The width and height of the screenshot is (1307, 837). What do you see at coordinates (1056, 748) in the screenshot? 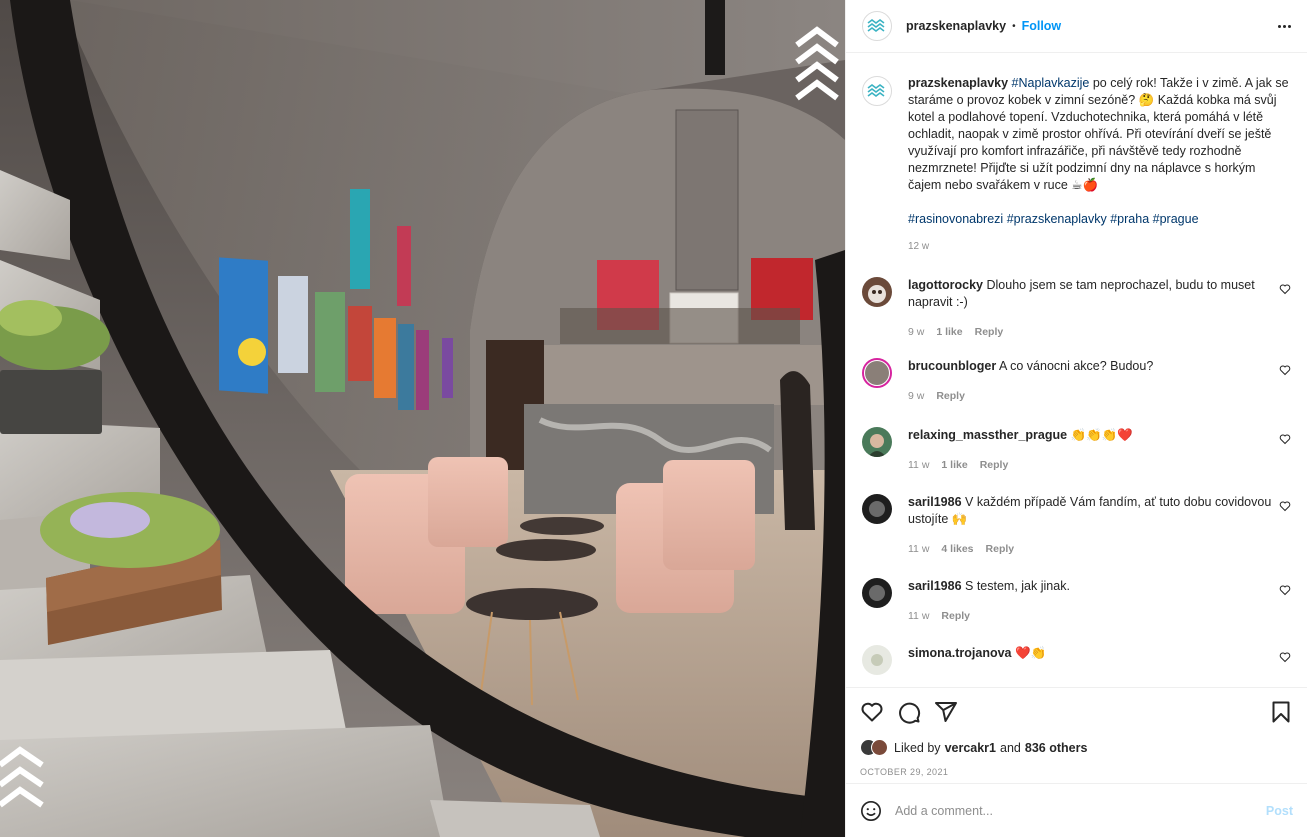
I see `liked-by-others: 836 others` at bounding box center [1056, 748].